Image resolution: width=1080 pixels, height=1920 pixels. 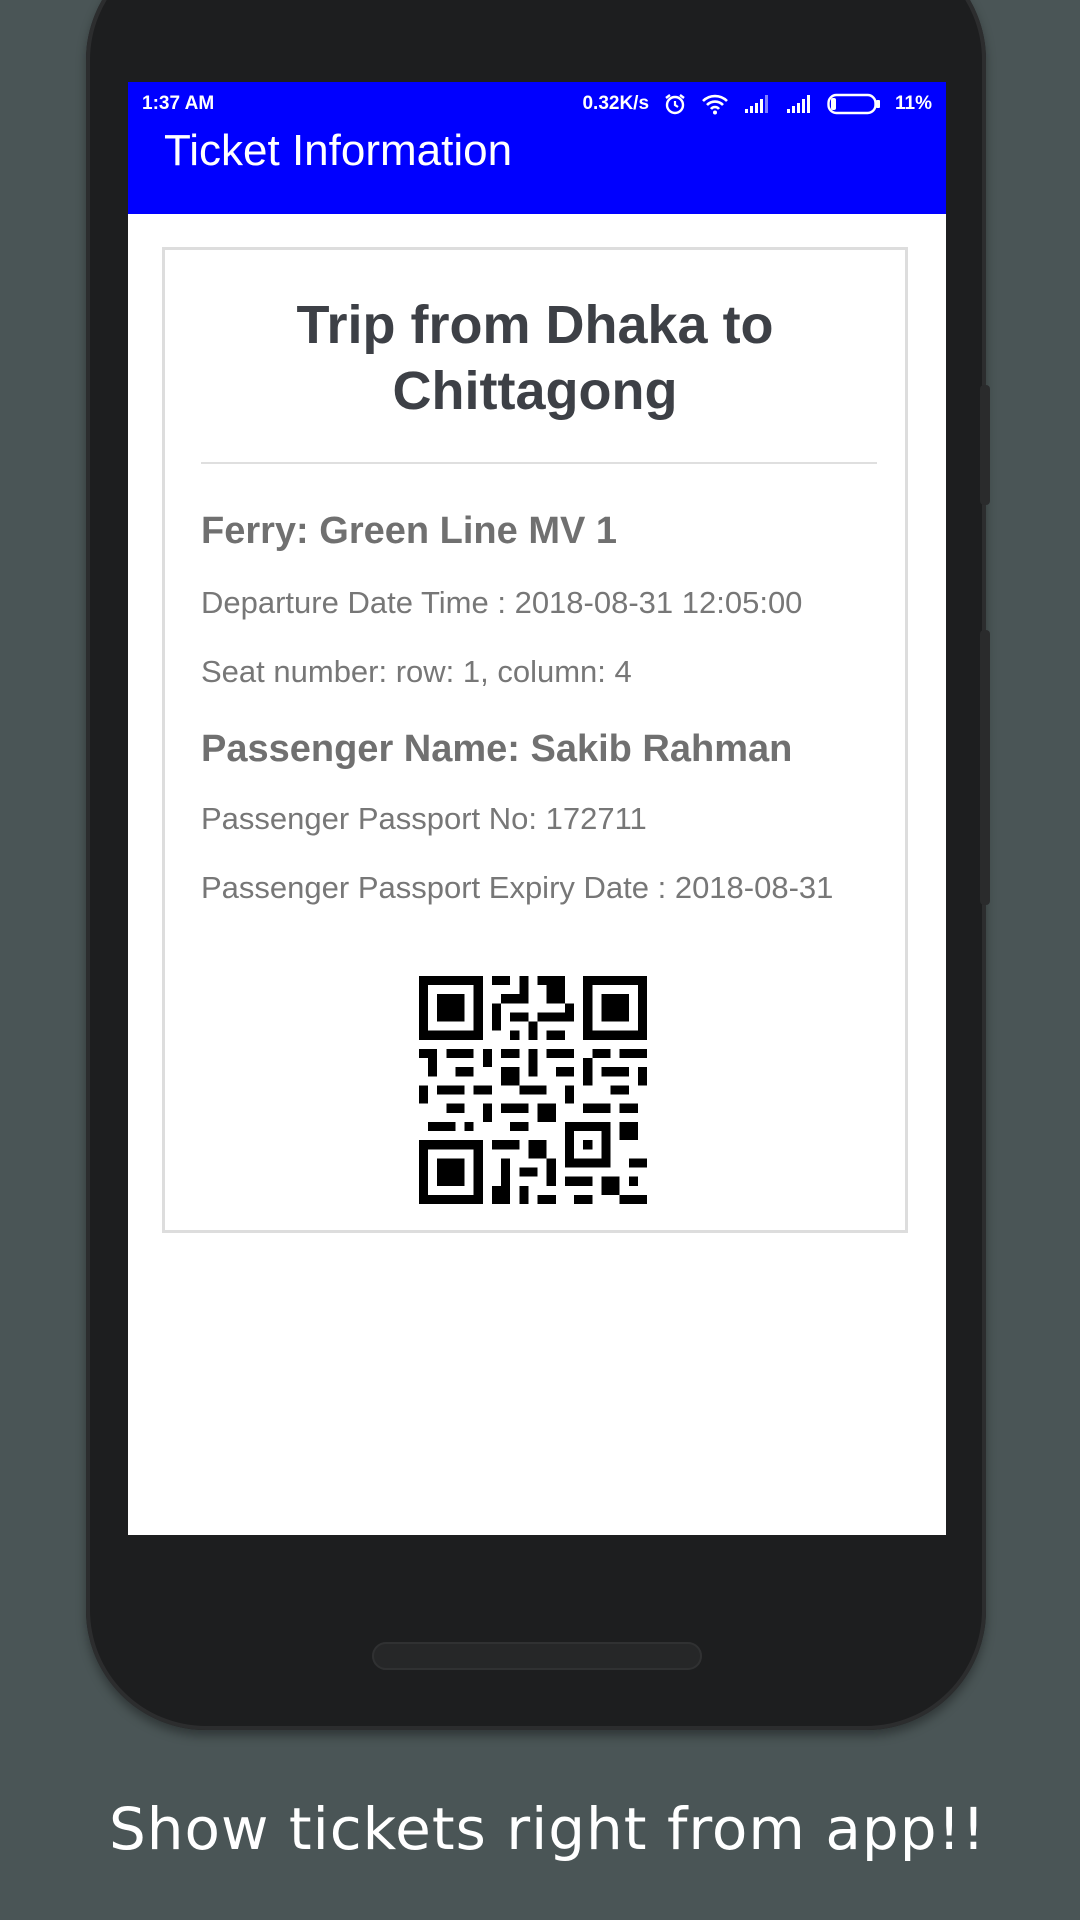 I want to click on battery-icon, so click(x=854, y=104).